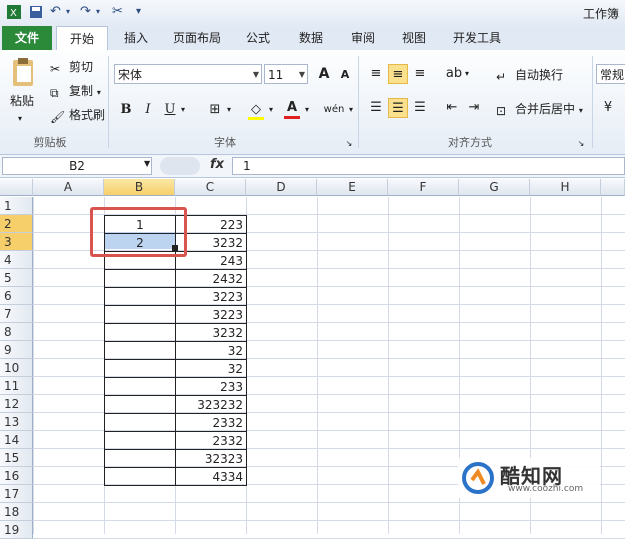 Image resolution: width=625 pixels, height=539 pixels. Describe the element at coordinates (211, 332) in the screenshot. I see `cell-c8: 3232` at that location.